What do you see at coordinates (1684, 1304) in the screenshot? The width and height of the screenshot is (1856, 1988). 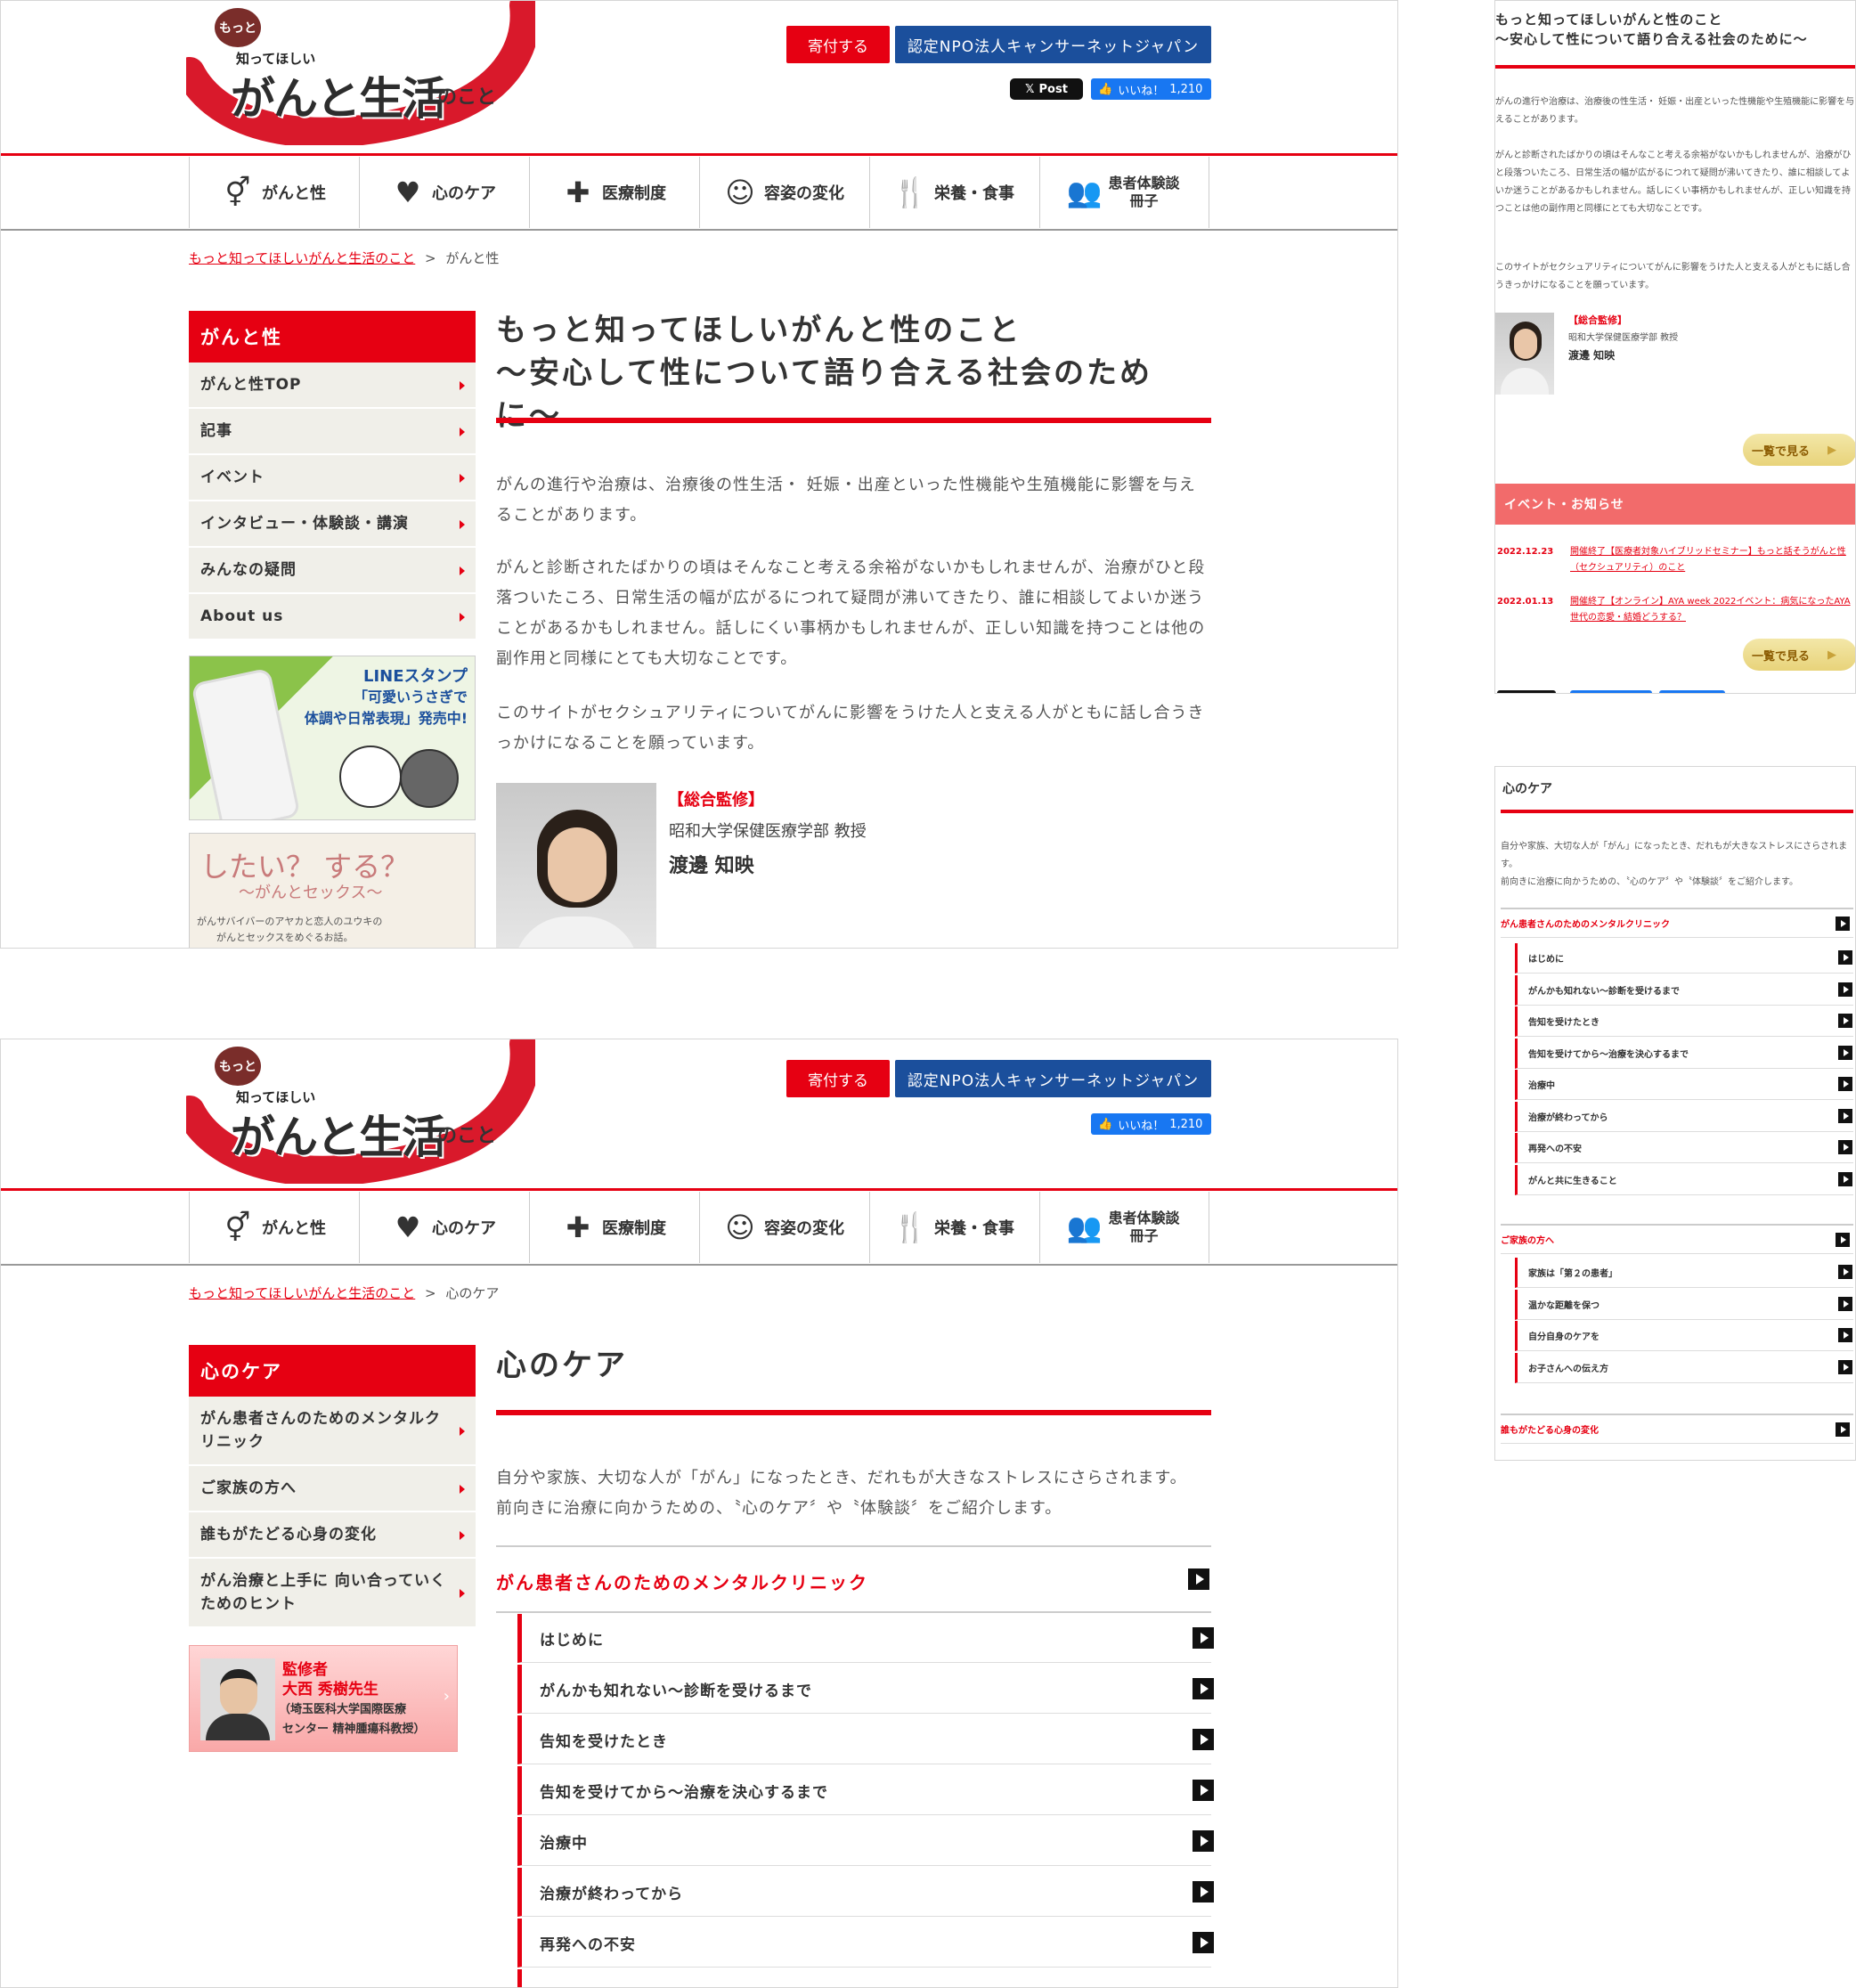 I see `mobile-sub-item: 温かな距離を保つ` at bounding box center [1684, 1304].